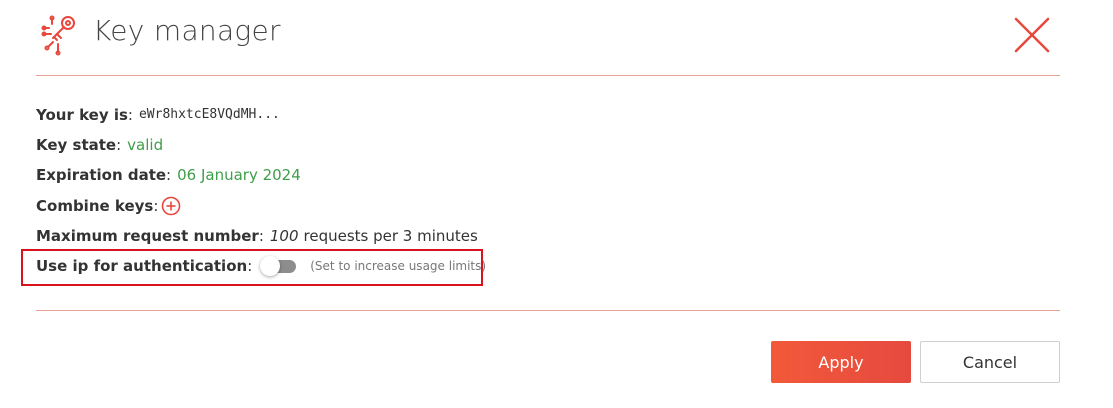 This screenshot has height=408, width=1113. What do you see at coordinates (187, 30) in the screenshot?
I see `page-title: Key manager` at bounding box center [187, 30].